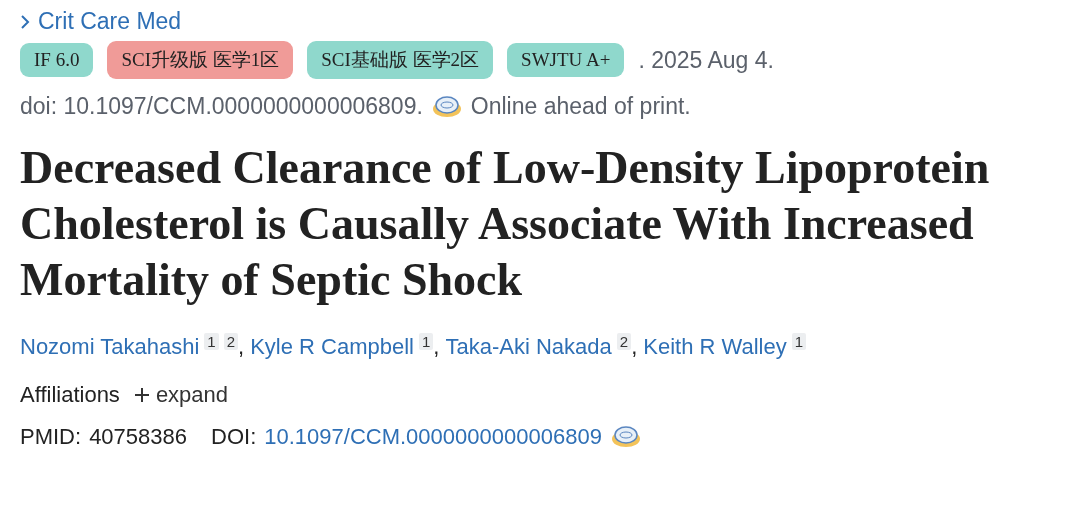 This screenshot has width=1080, height=528. I want to click on expand-toggle: expand, so click(181, 395).